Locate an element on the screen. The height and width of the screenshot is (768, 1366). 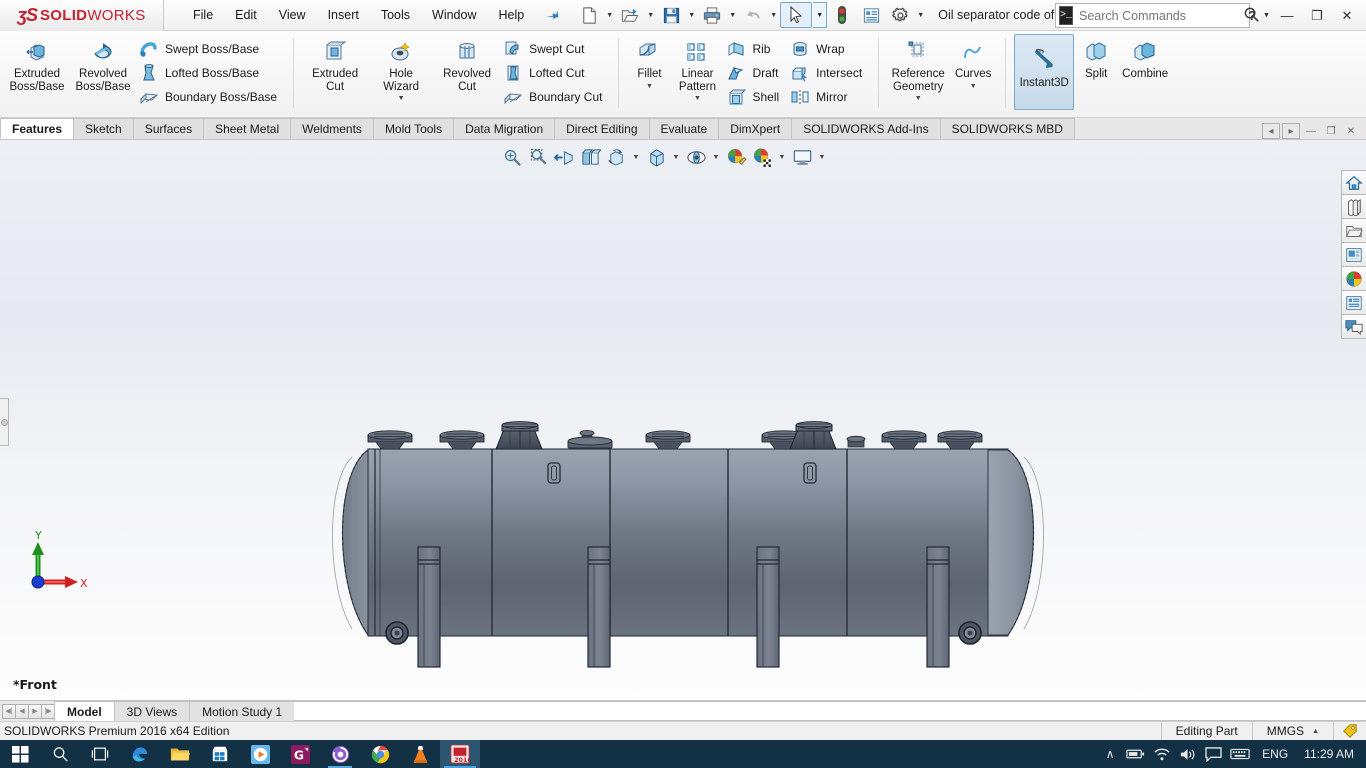
fillet-button: Fillet ▼ is located at coordinates (649, 62).